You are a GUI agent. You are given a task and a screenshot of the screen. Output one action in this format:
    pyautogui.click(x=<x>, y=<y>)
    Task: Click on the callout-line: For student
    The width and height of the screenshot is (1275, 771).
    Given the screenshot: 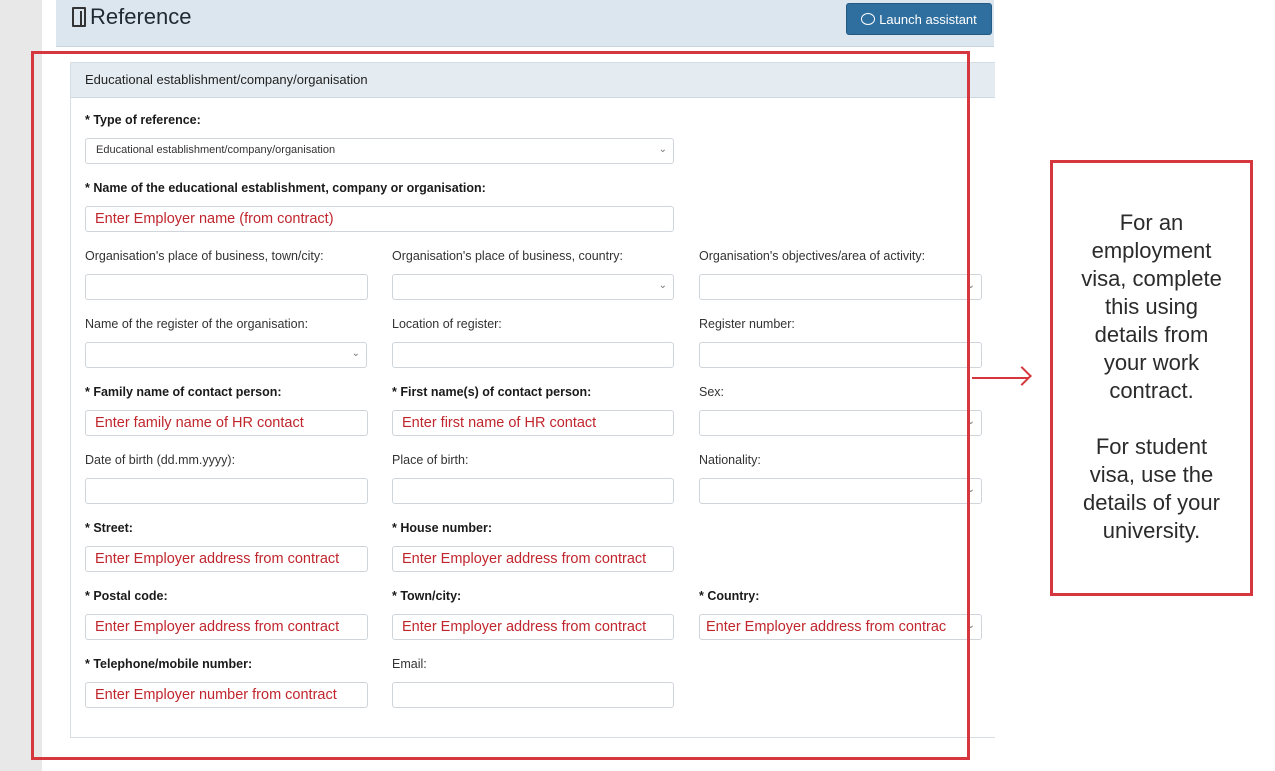 What is the action you would take?
    pyautogui.click(x=1151, y=446)
    